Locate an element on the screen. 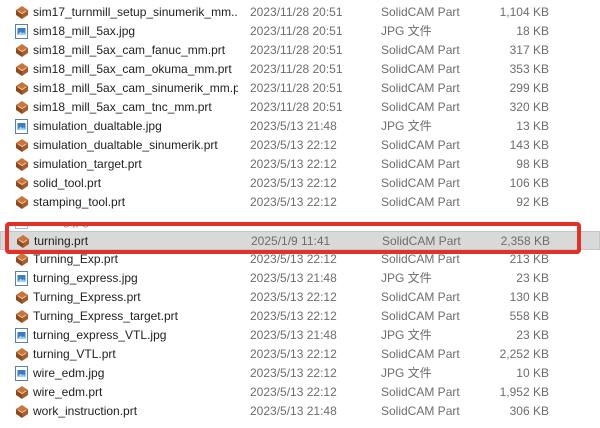 This screenshot has width=600, height=428. file-size: 2,252 KB is located at coordinates (524, 354).